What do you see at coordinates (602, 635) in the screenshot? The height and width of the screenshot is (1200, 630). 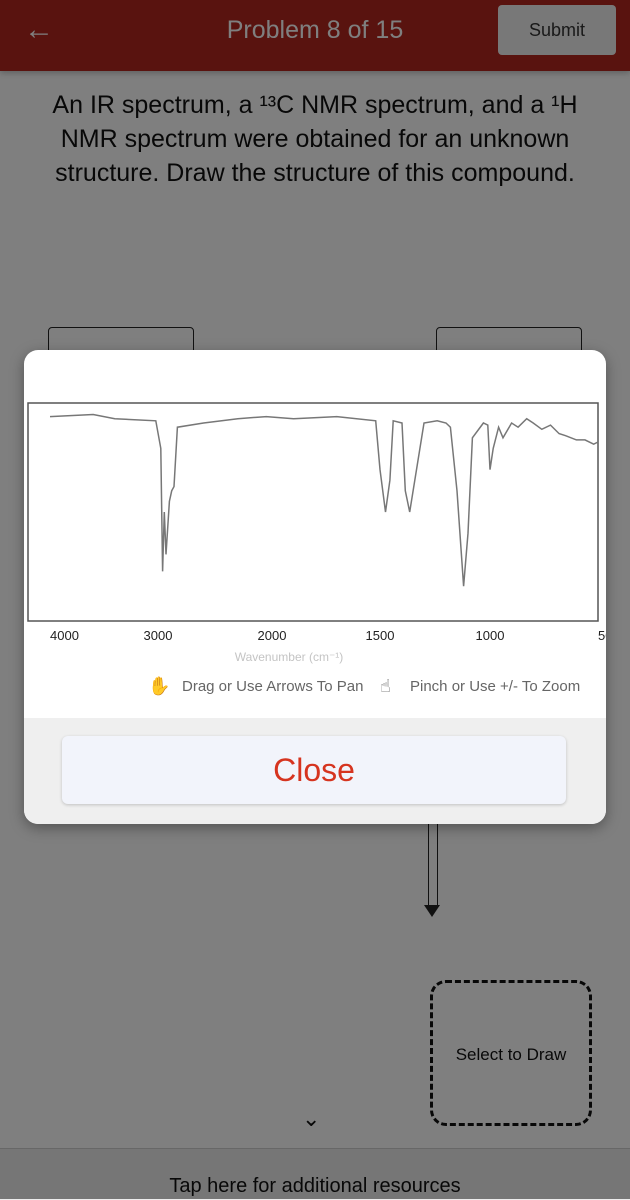 I see `x-tick-label: 500` at bounding box center [602, 635].